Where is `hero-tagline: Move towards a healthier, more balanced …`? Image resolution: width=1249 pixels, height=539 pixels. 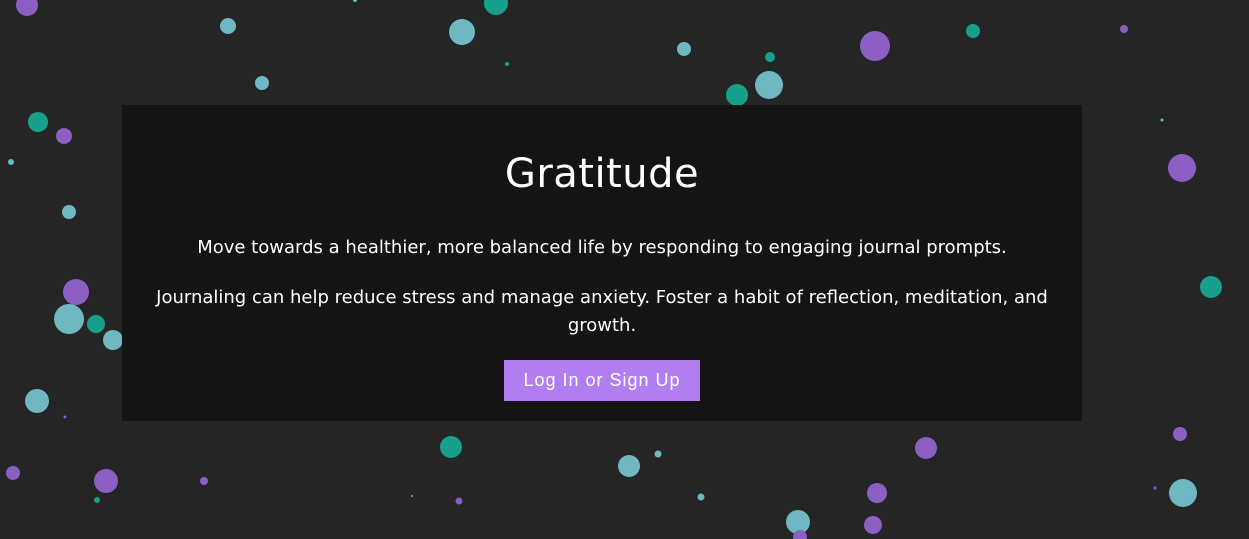 hero-tagline: Move towards a healthier, more balanced … is located at coordinates (602, 247).